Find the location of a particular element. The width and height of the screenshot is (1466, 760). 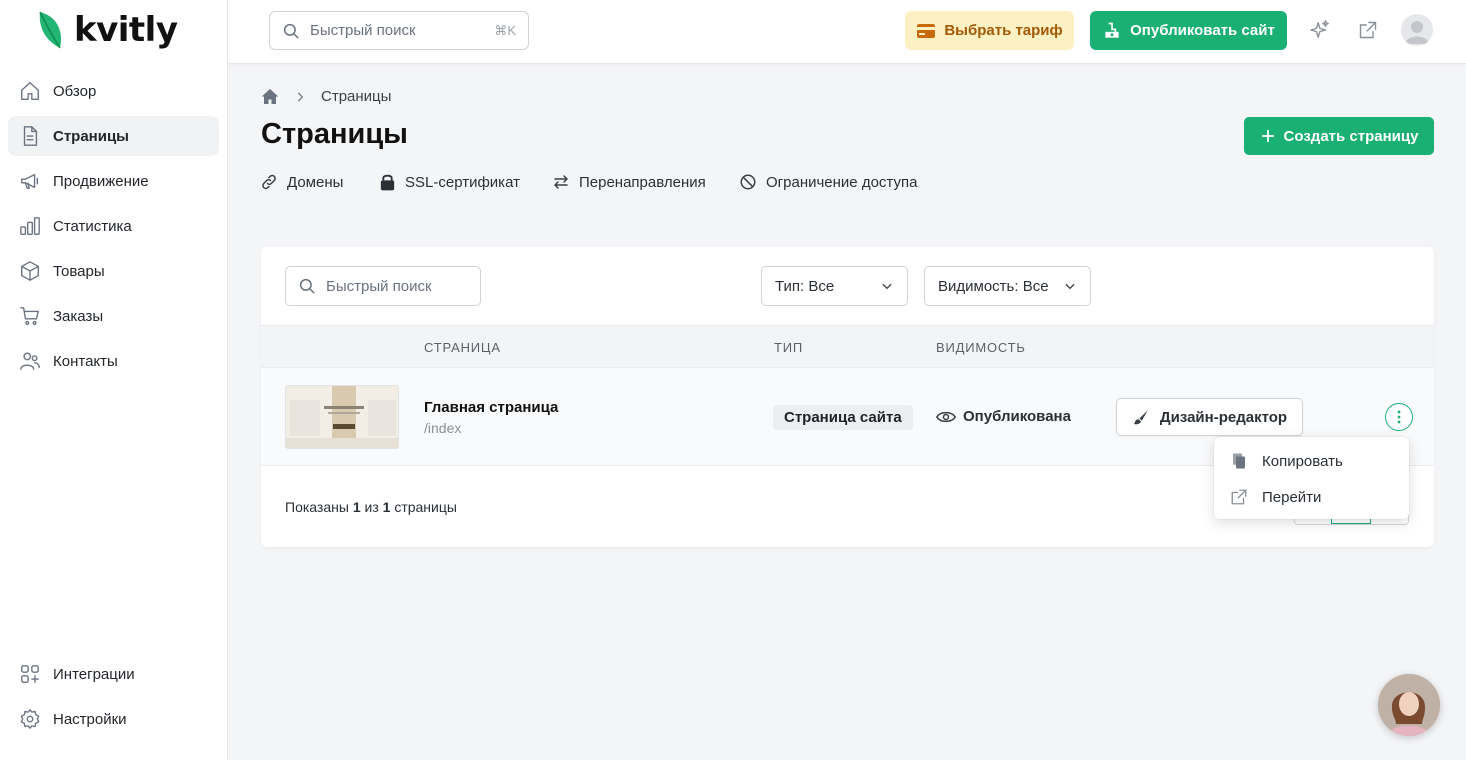

menu-item-label: Перейти is located at coordinates (1292, 497).